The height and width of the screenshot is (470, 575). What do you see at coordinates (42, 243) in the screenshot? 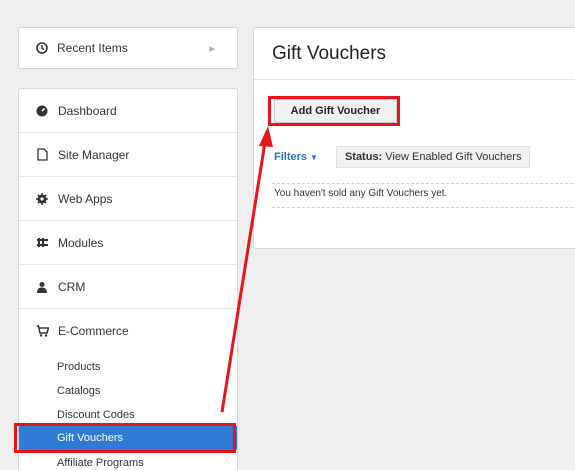
I see `modules-icon` at bounding box center [42, 243].